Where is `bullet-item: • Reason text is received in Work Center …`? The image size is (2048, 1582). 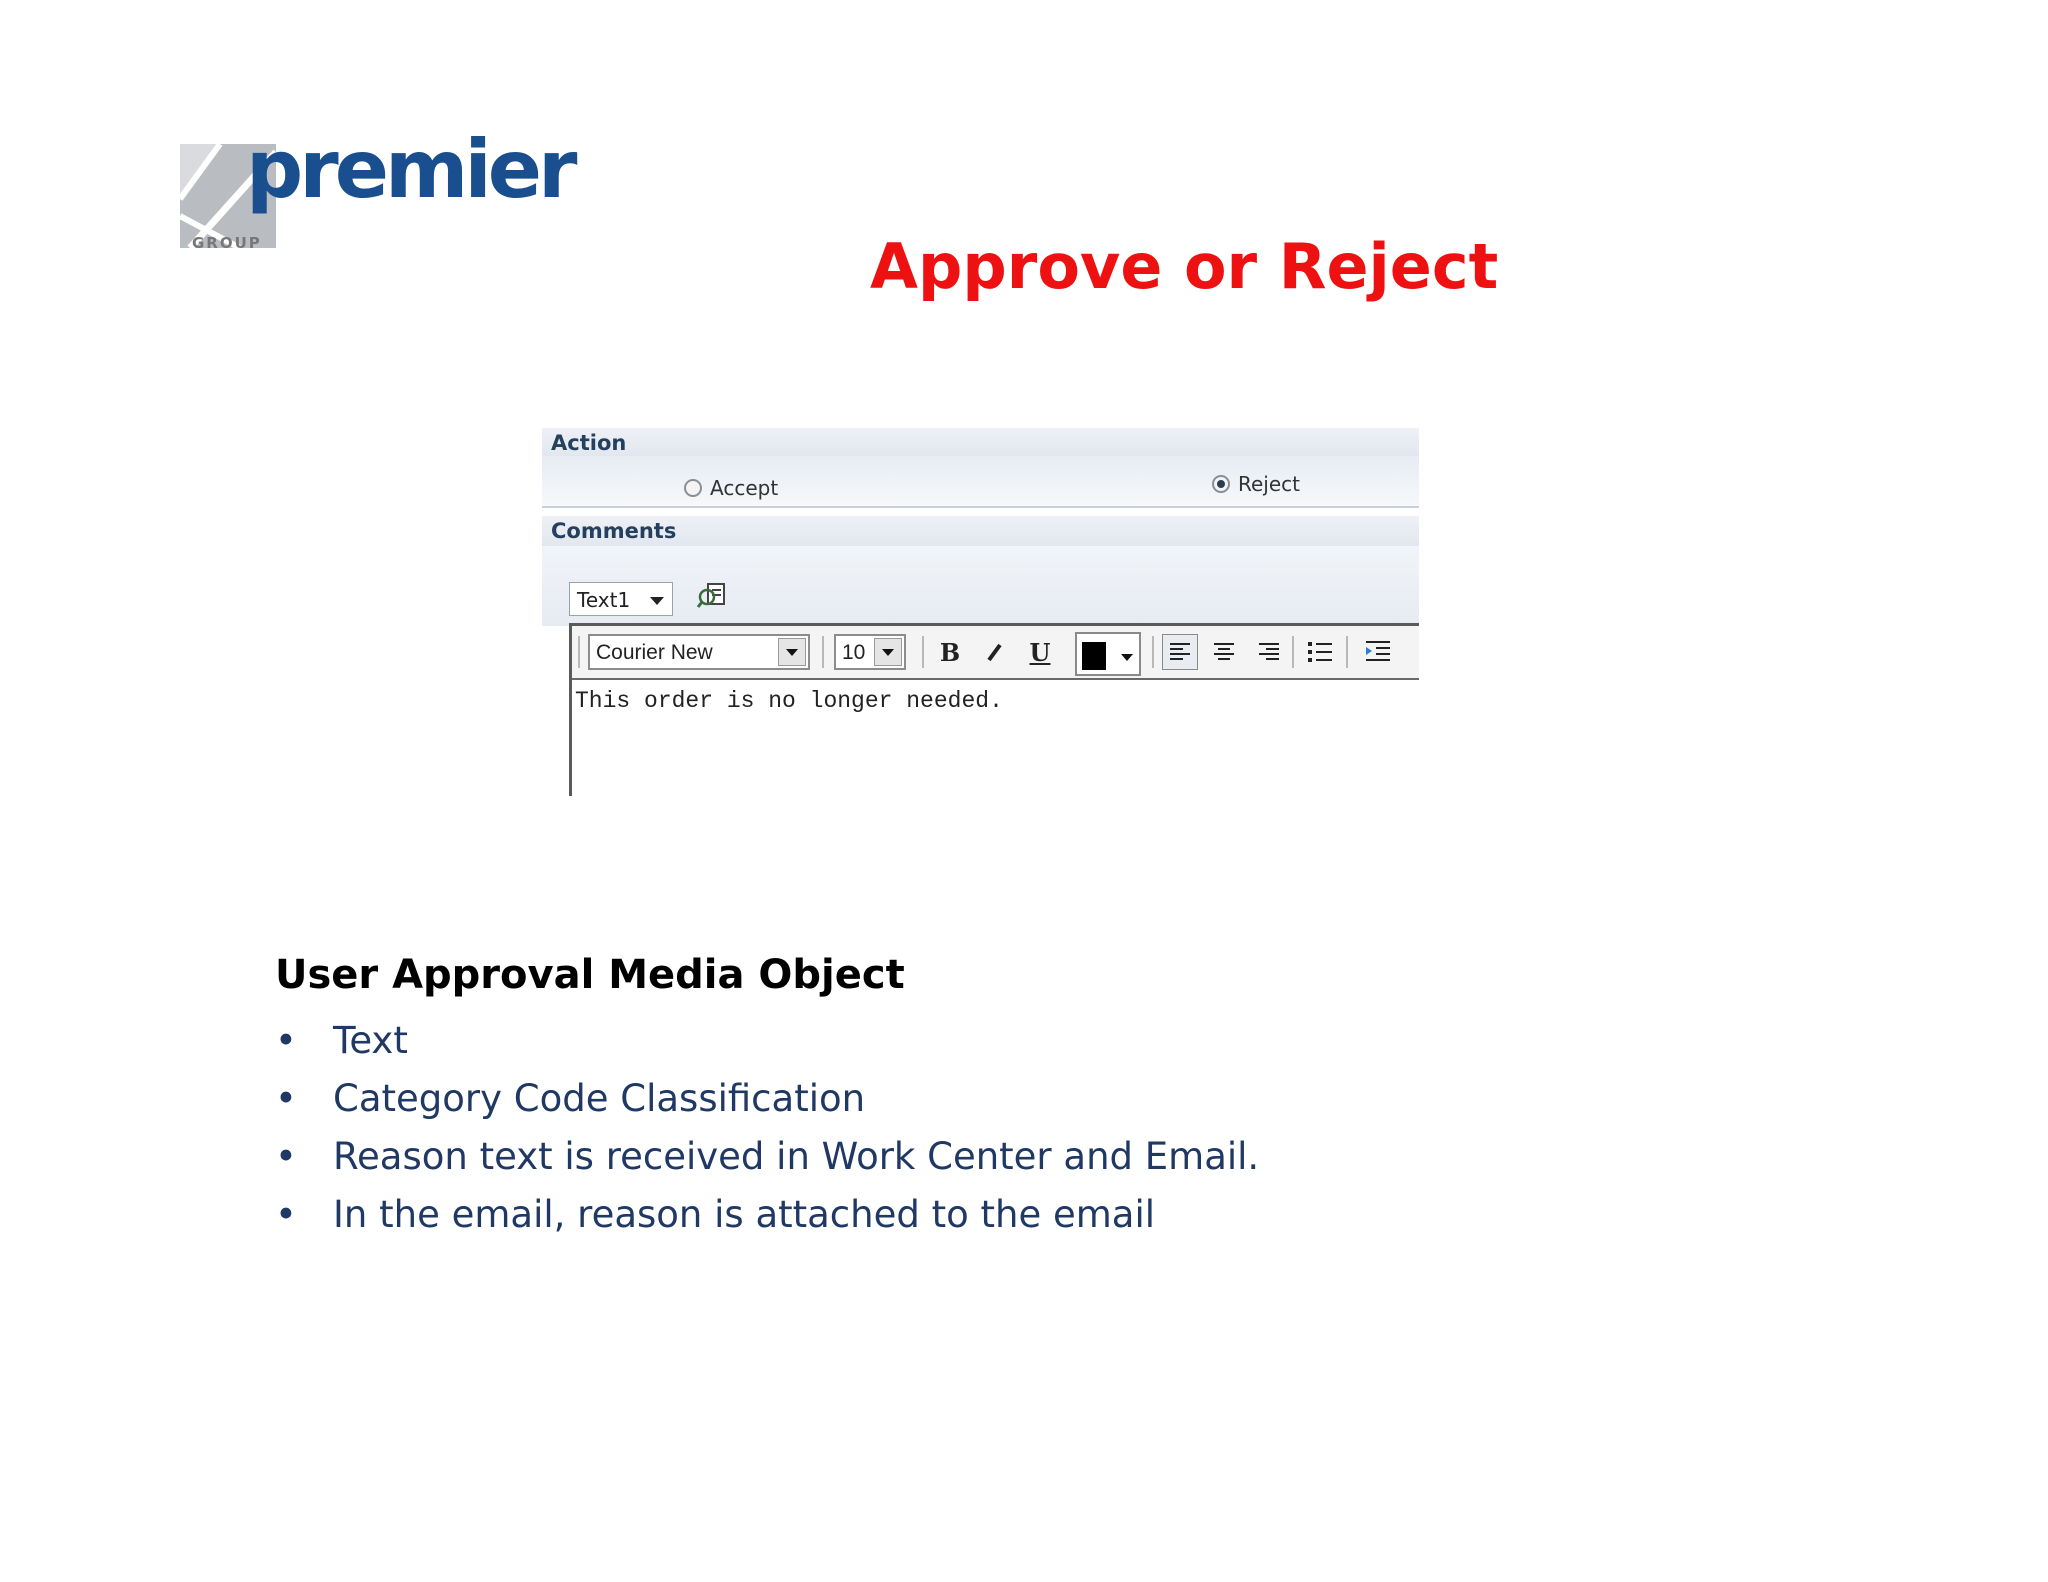
bullet-item: • Reason text is received in Work Center … is located at coordinates (767, 1161).